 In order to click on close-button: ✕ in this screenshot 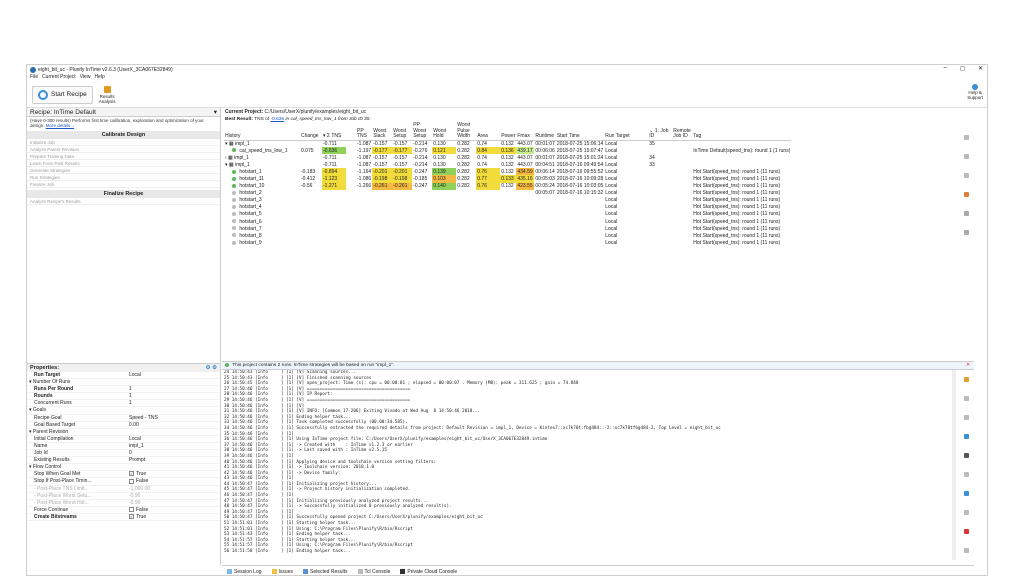, I will do `click(980, 68)`.